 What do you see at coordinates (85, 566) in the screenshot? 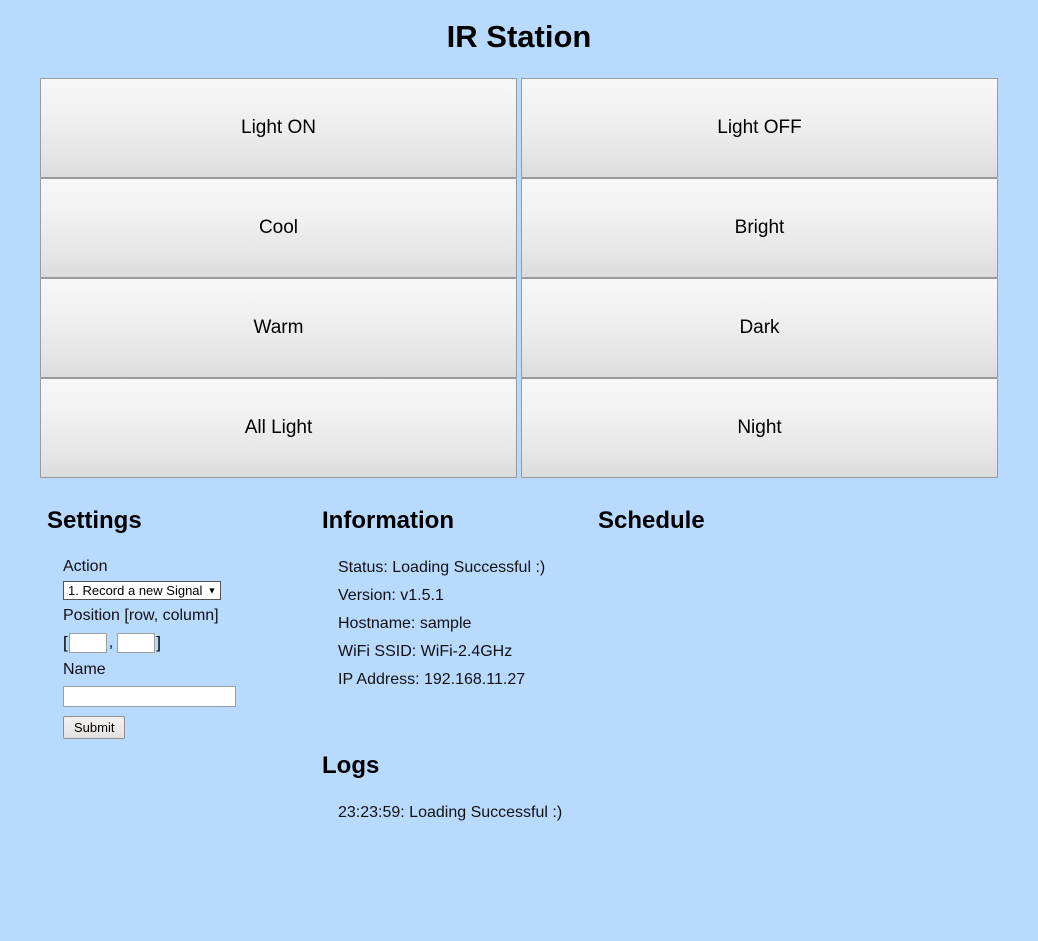
I see `action-label: Action` at bounding box center [85, 566].